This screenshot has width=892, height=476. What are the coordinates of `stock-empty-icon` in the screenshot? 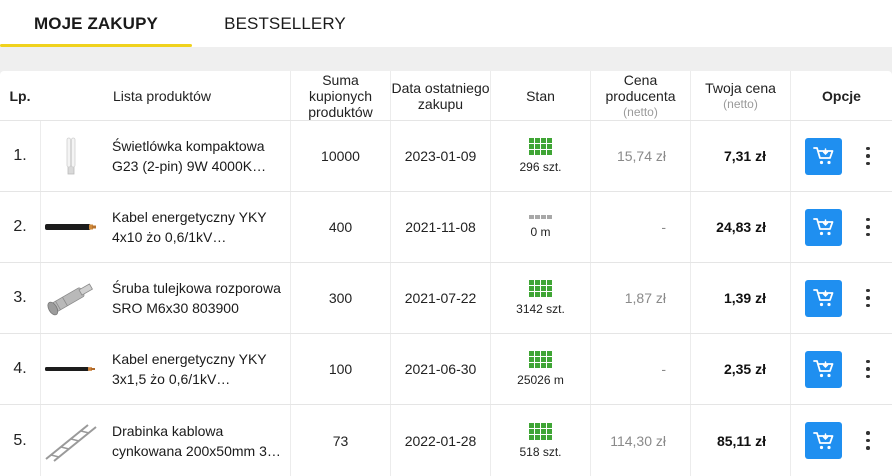 It's located at (540, 217).